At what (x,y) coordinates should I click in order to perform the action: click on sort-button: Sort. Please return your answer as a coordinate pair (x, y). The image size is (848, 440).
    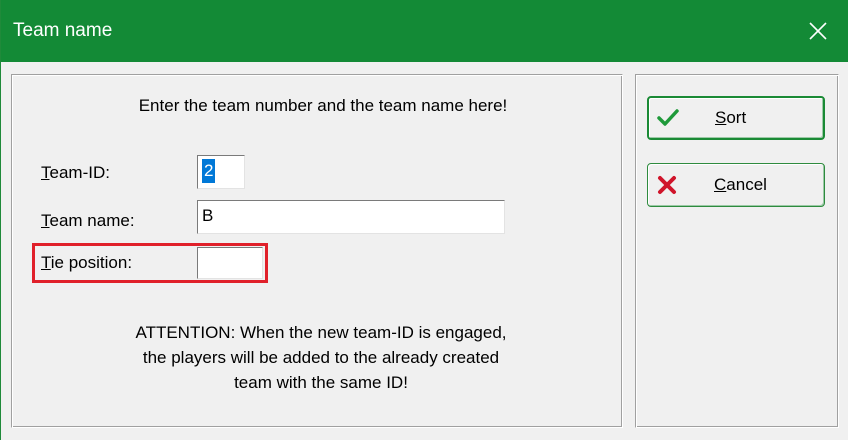
    Looking at the image, I should click on (736, 118).